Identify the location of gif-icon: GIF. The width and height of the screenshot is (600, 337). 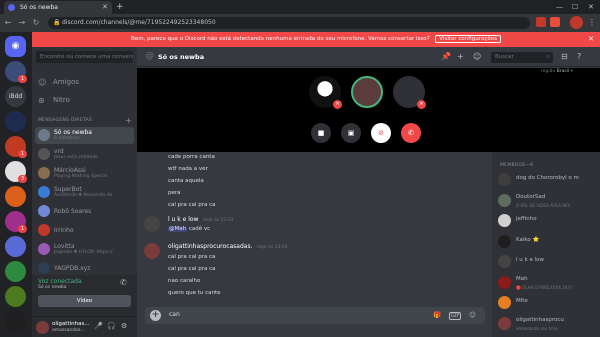
(455, 316).